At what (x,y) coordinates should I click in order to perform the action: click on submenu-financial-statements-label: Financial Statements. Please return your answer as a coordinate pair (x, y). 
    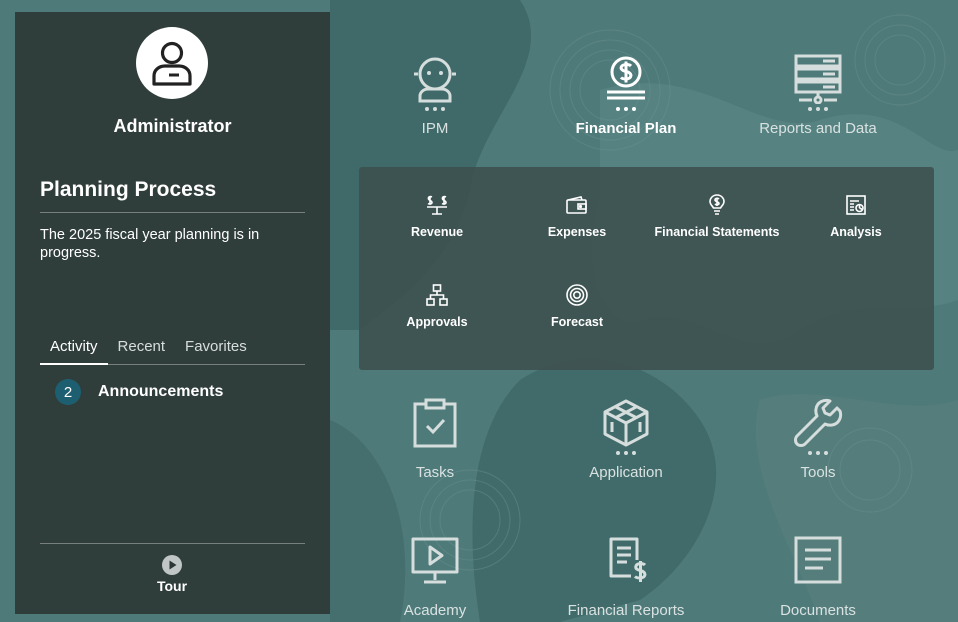
    Looking at the image, I should click on (717, 232).